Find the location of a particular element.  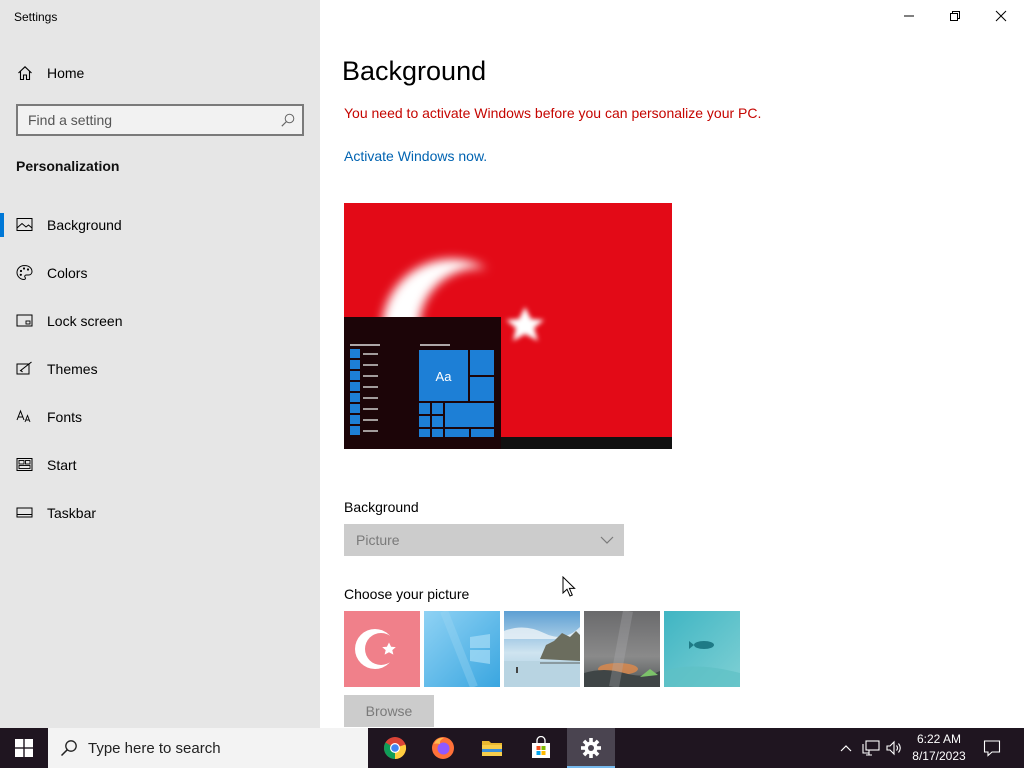

firefox-icon is located at coordinates (443, 748).